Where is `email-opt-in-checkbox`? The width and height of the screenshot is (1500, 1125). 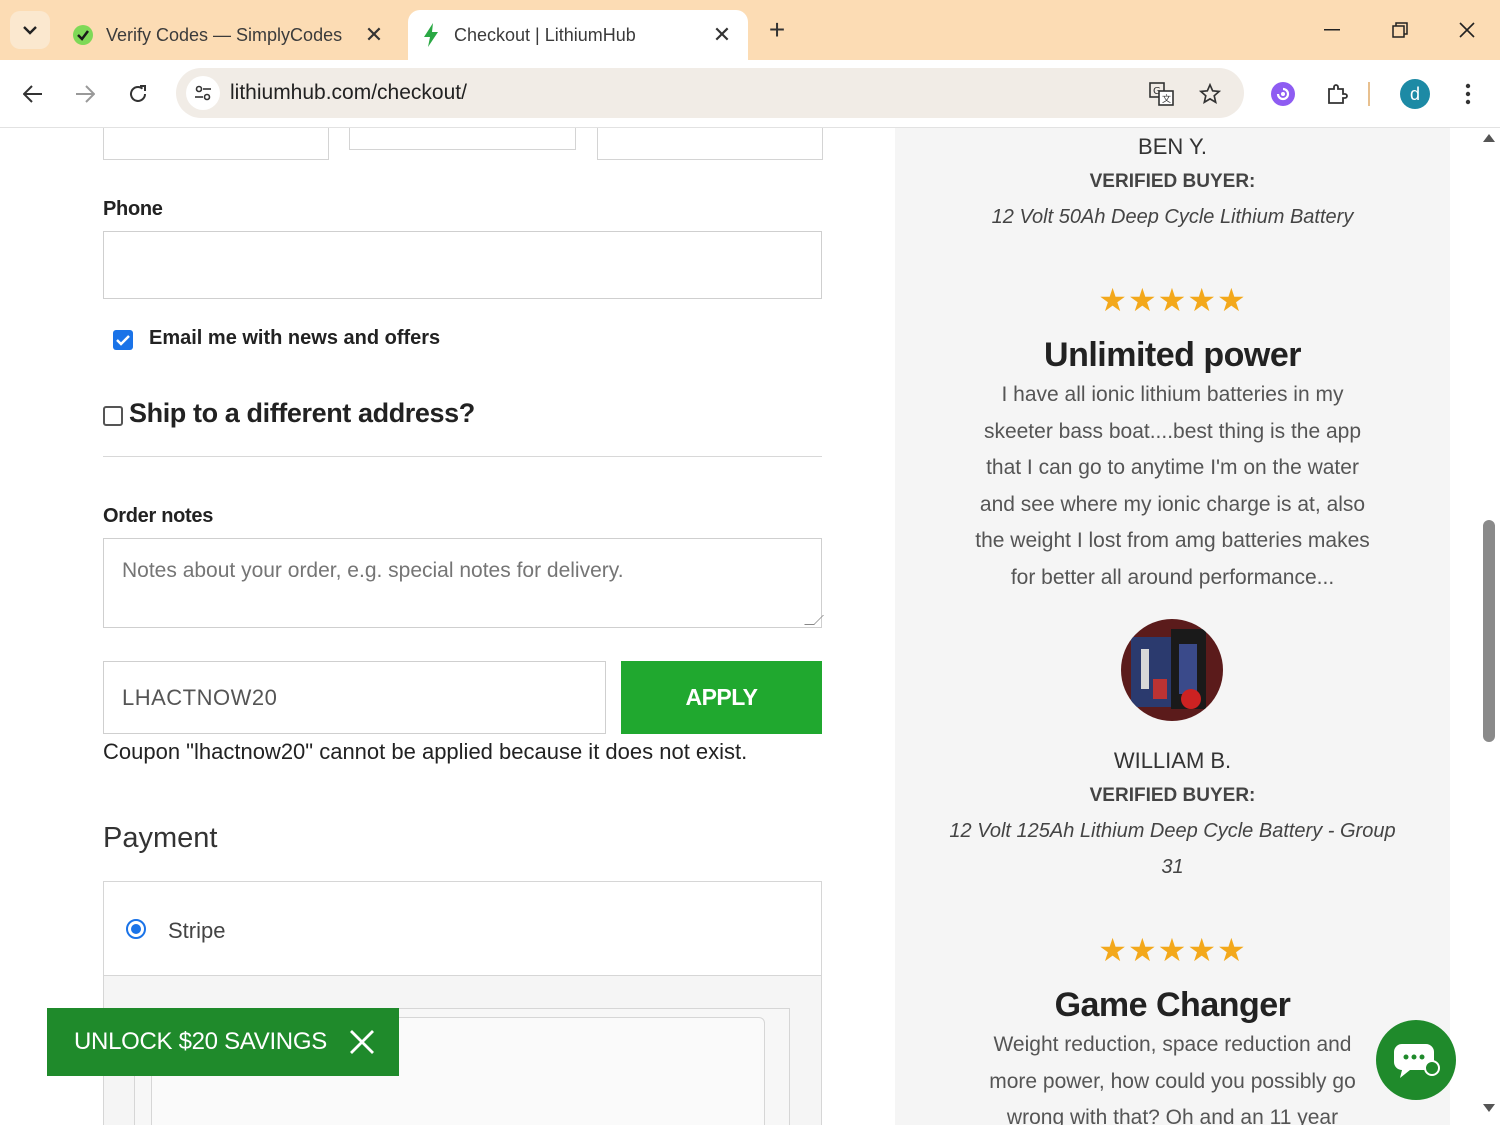
email-opt-in-checkbox is located at coordinates (123, 340).